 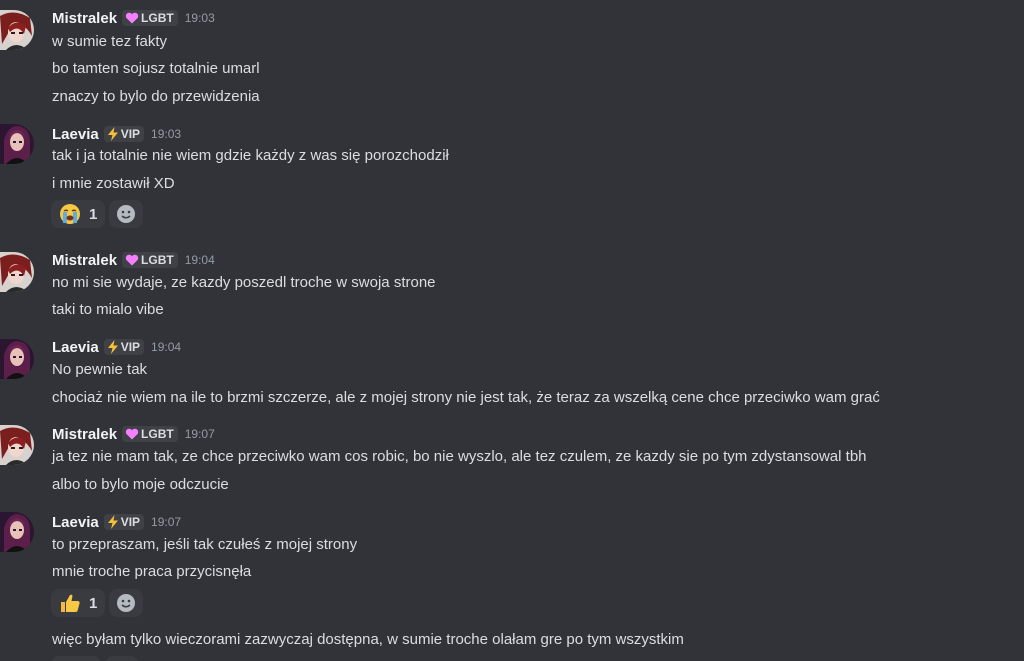 What do you see at coordinates (152, 571) in the screenshot?
I see `message-text: mnie troche praca przycisnęła` at bounding box center [152, 571].